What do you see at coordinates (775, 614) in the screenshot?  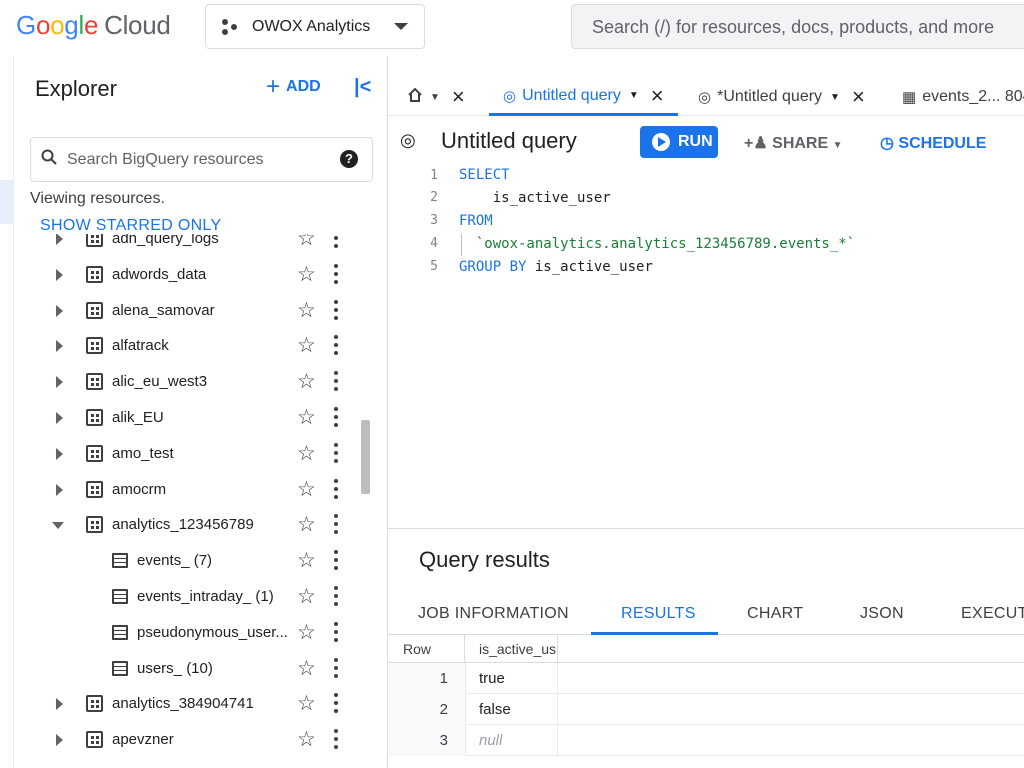 I see `tab-chart: CHART` at bounding box center [775, 614].